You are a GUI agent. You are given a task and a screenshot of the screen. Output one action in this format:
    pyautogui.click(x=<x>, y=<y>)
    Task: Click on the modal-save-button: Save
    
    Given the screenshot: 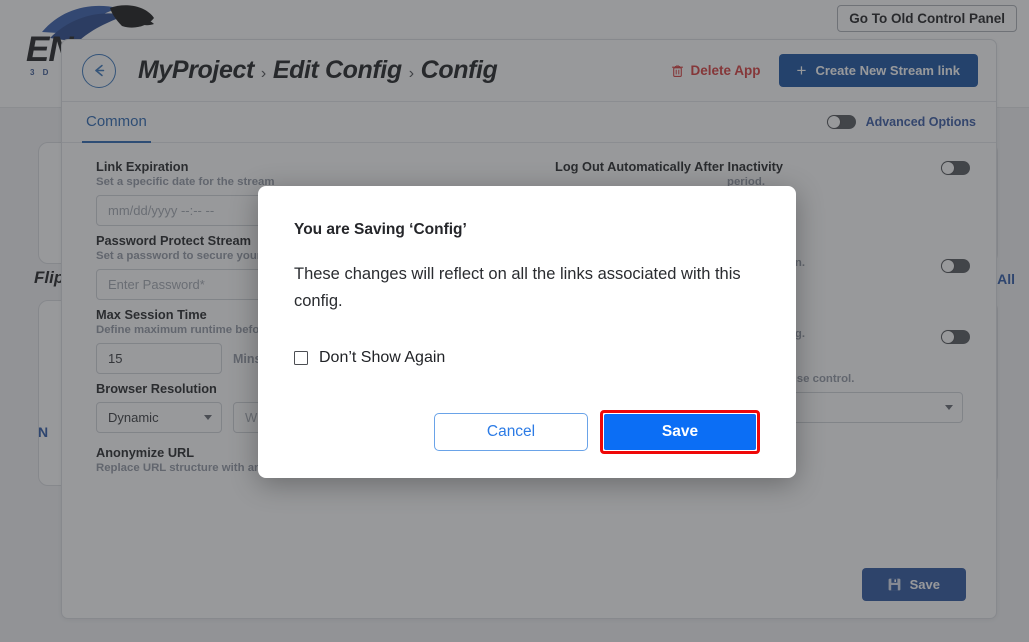 What is the action you would take?
    pyautogui.click(x=680, y=432)
    